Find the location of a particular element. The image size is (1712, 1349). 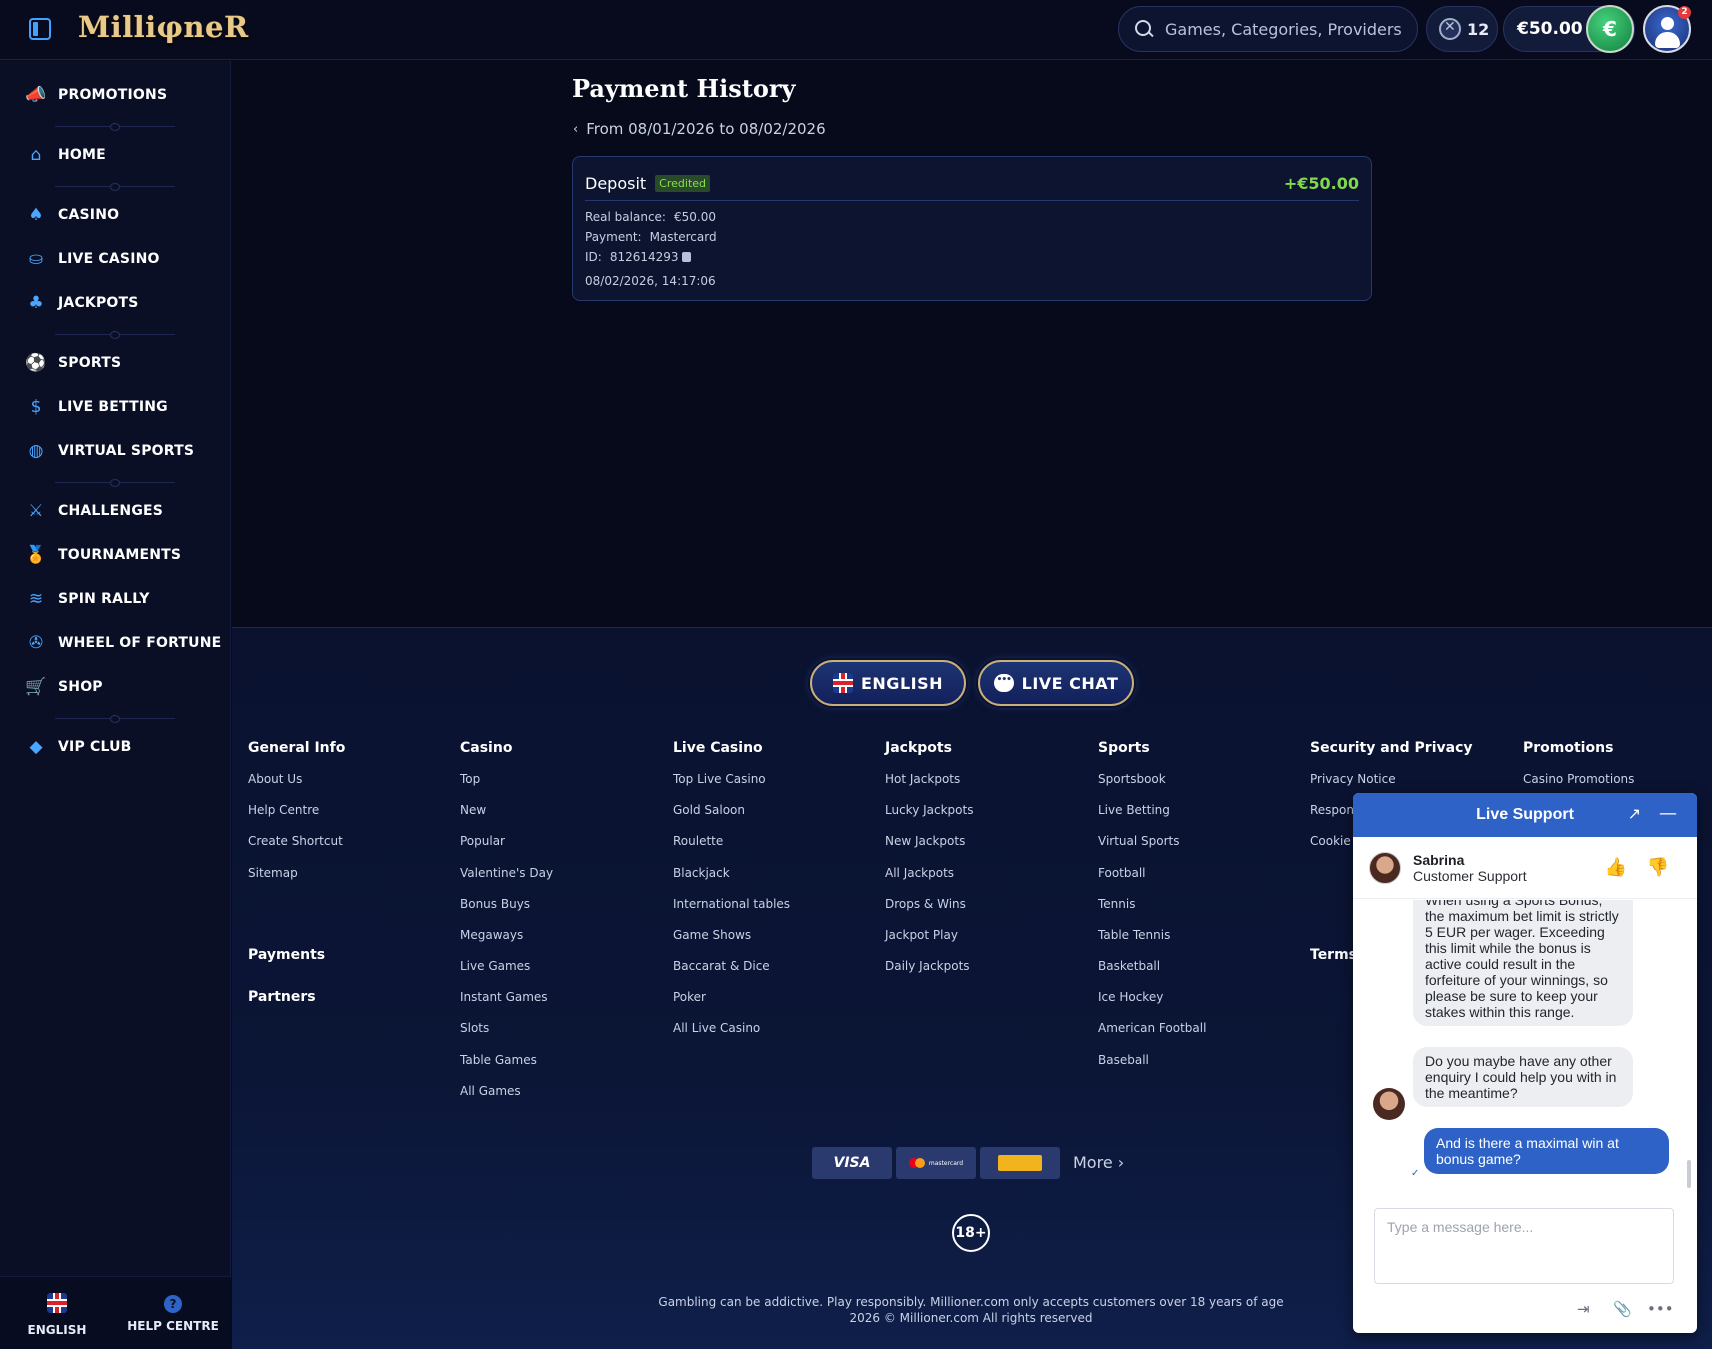

footer-link: Drops & Wins is located at coordinates (925, 904).